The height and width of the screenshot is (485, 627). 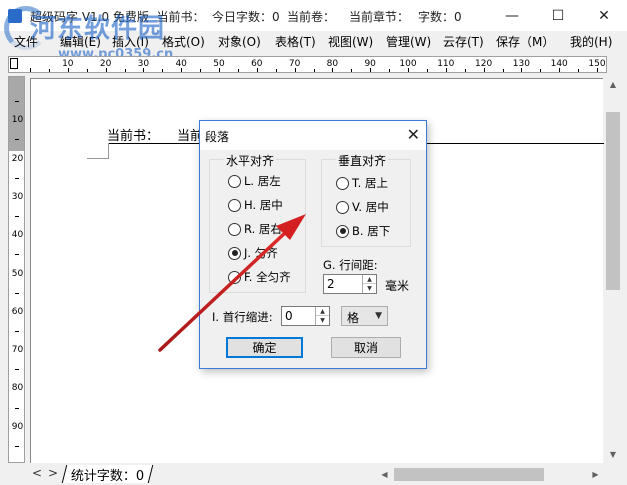 What do you see at coordinates (263, 229) in the screenshot?
I see `radio-label: R. 居右` at bounding box center [263, 229].